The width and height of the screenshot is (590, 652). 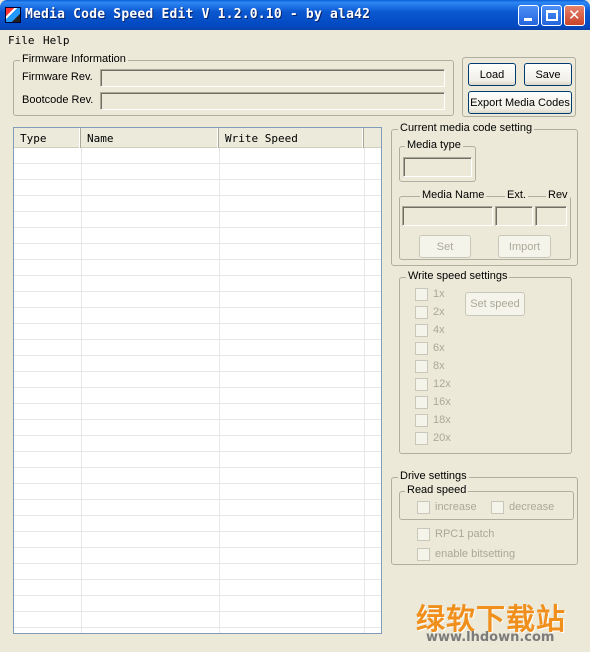 I want to click on export-media-codes-button: Export Media Codes, so click(x=520, y=102).